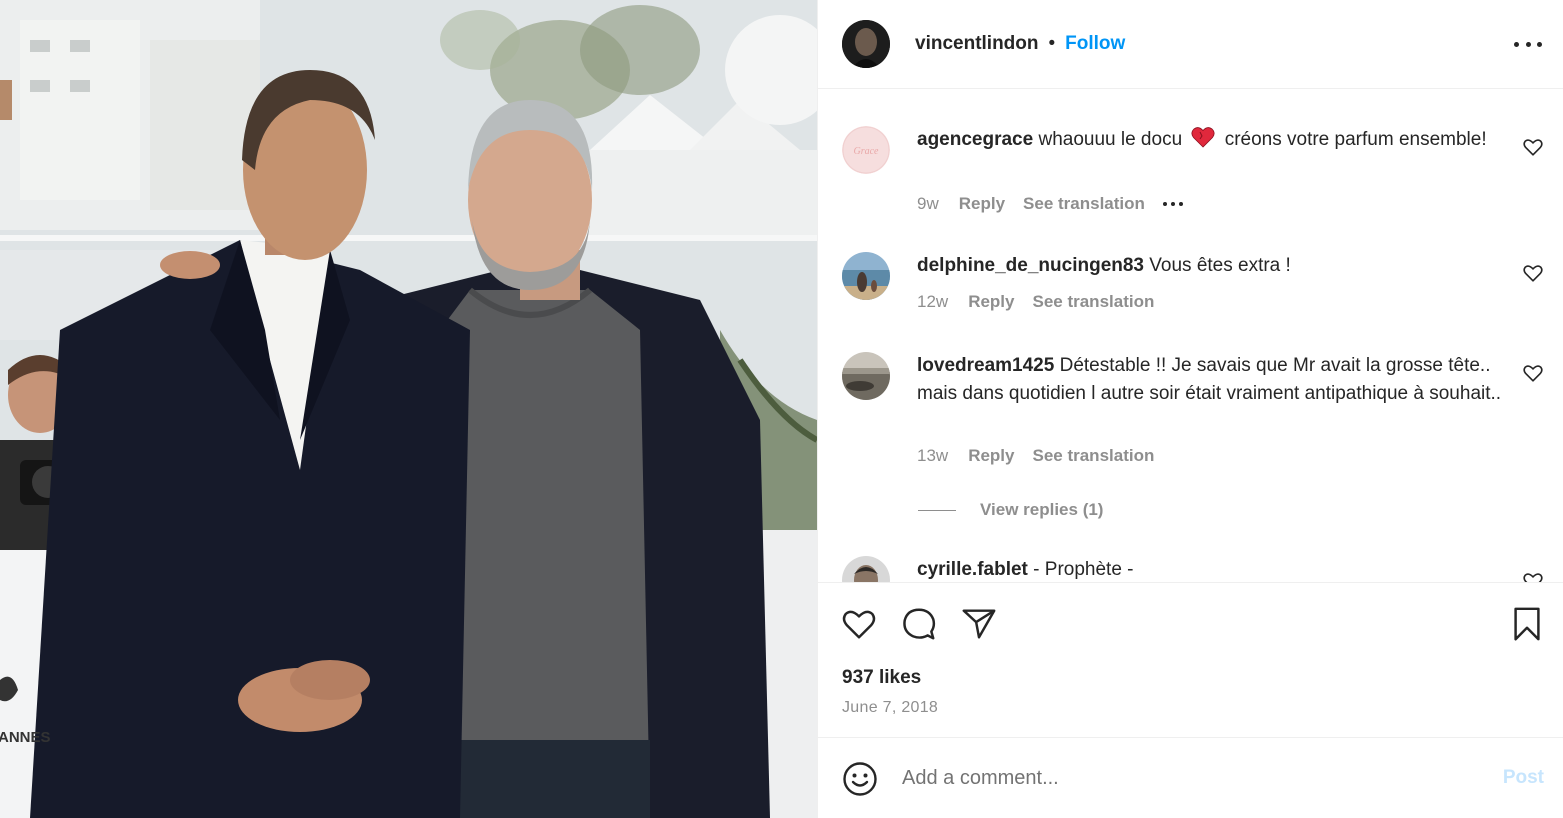 The image size is (1563, 818). Describe the element at coordinates (919, 624) in the screenshot. I see `comment-bubble-icon` at that location.